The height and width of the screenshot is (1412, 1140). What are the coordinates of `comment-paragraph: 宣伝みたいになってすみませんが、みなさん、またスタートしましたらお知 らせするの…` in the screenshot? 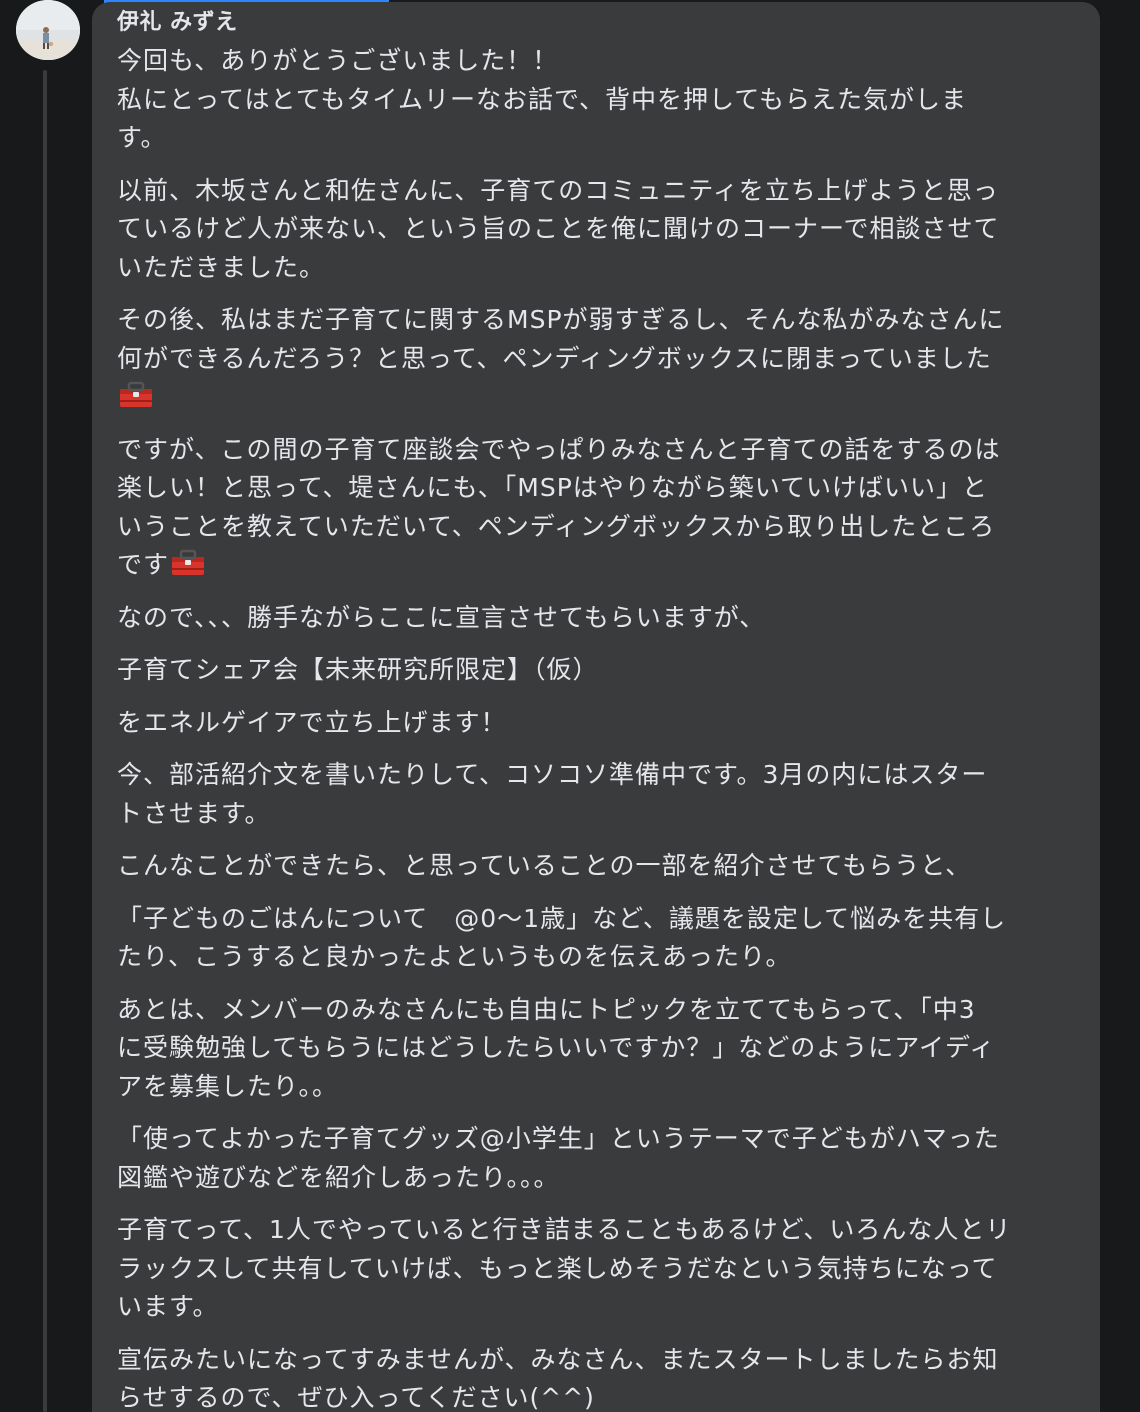 It's located at (558, 1378).